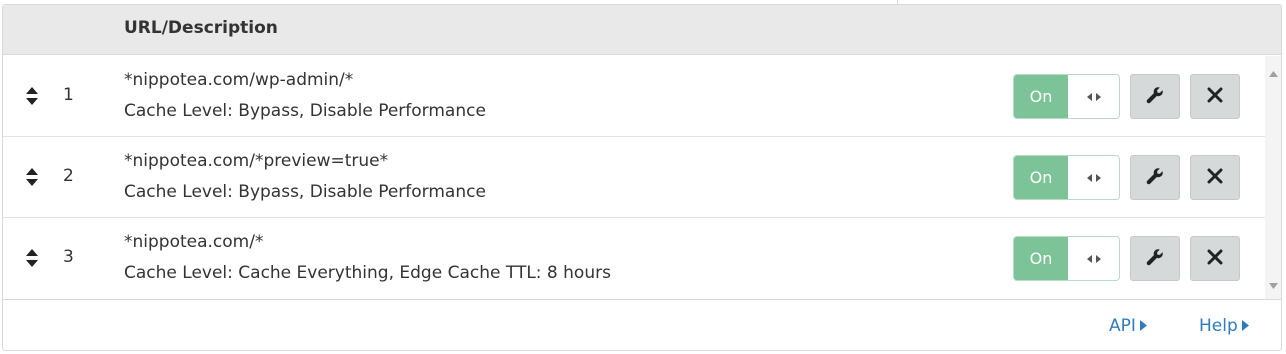  What do you see at coordinates (1273, 177) in the screenshot?
I see `vertical-scrollbar` at bounding box center [1273, 177].